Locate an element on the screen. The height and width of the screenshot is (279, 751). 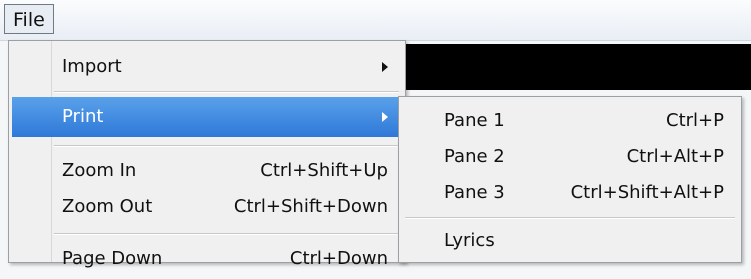
menu-item-label: Zoom In is located at coordinates (99, 170).